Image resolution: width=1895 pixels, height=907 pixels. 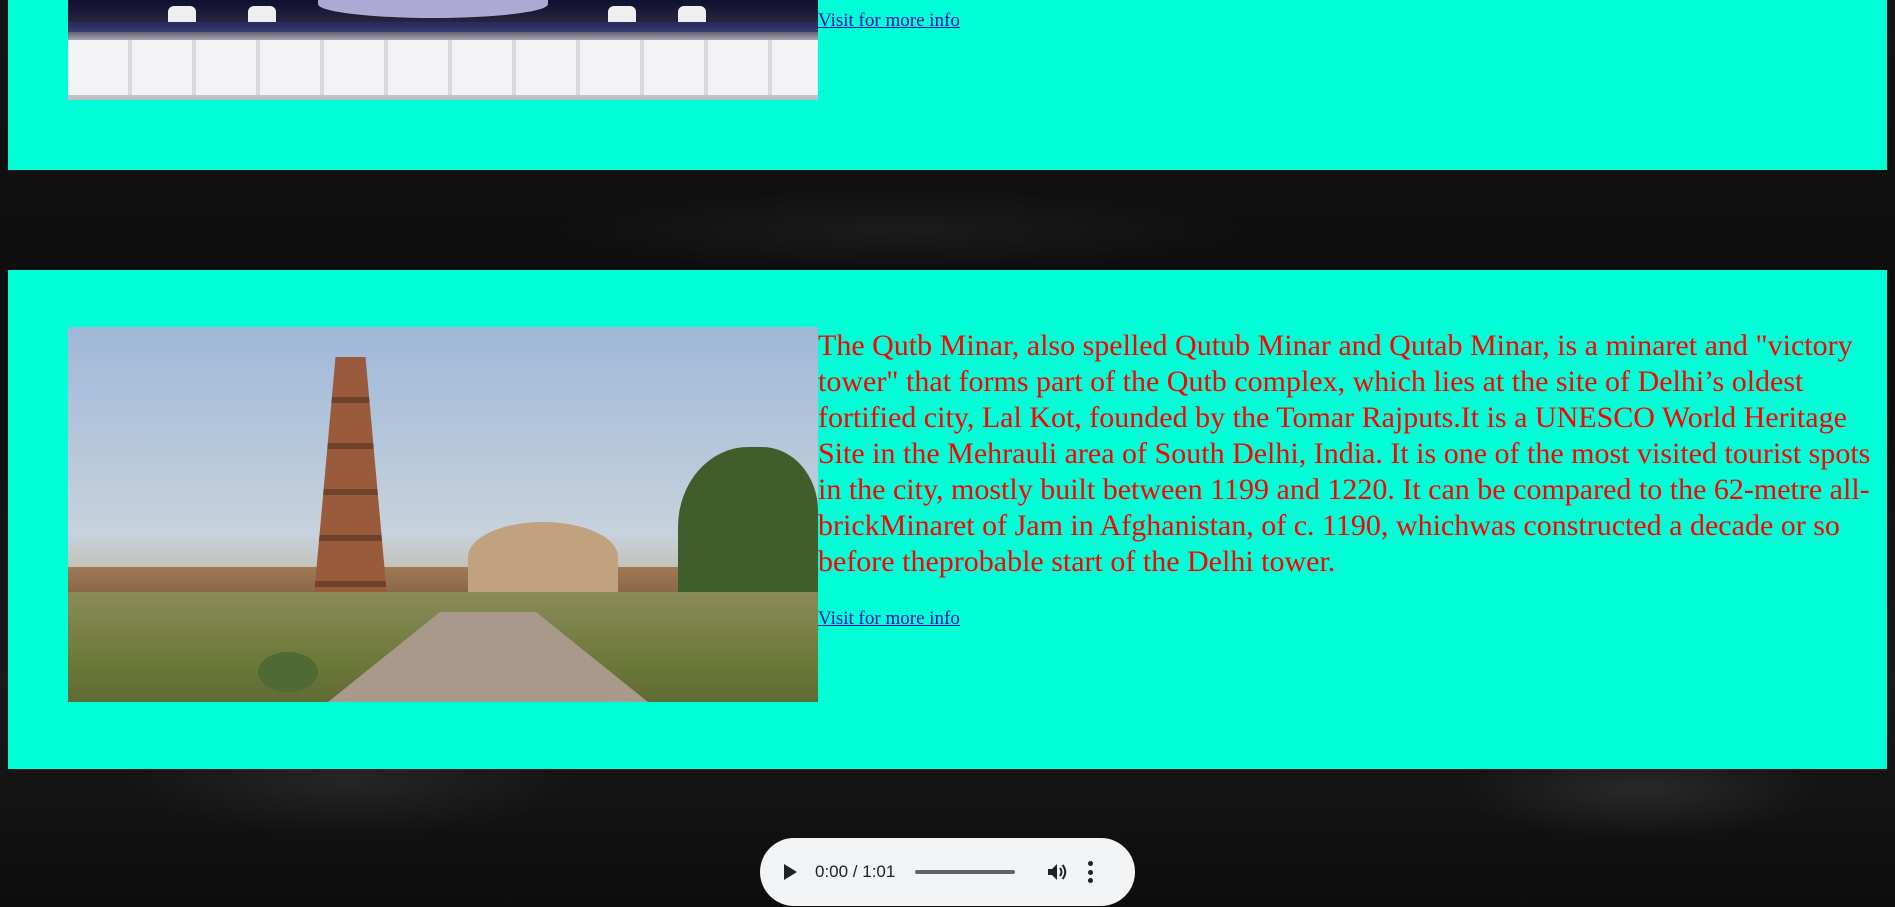 What do you see at coordinates (1090, 872) in the screenshot?
I see `more-options-icon` at bounding box center [1090, 872].